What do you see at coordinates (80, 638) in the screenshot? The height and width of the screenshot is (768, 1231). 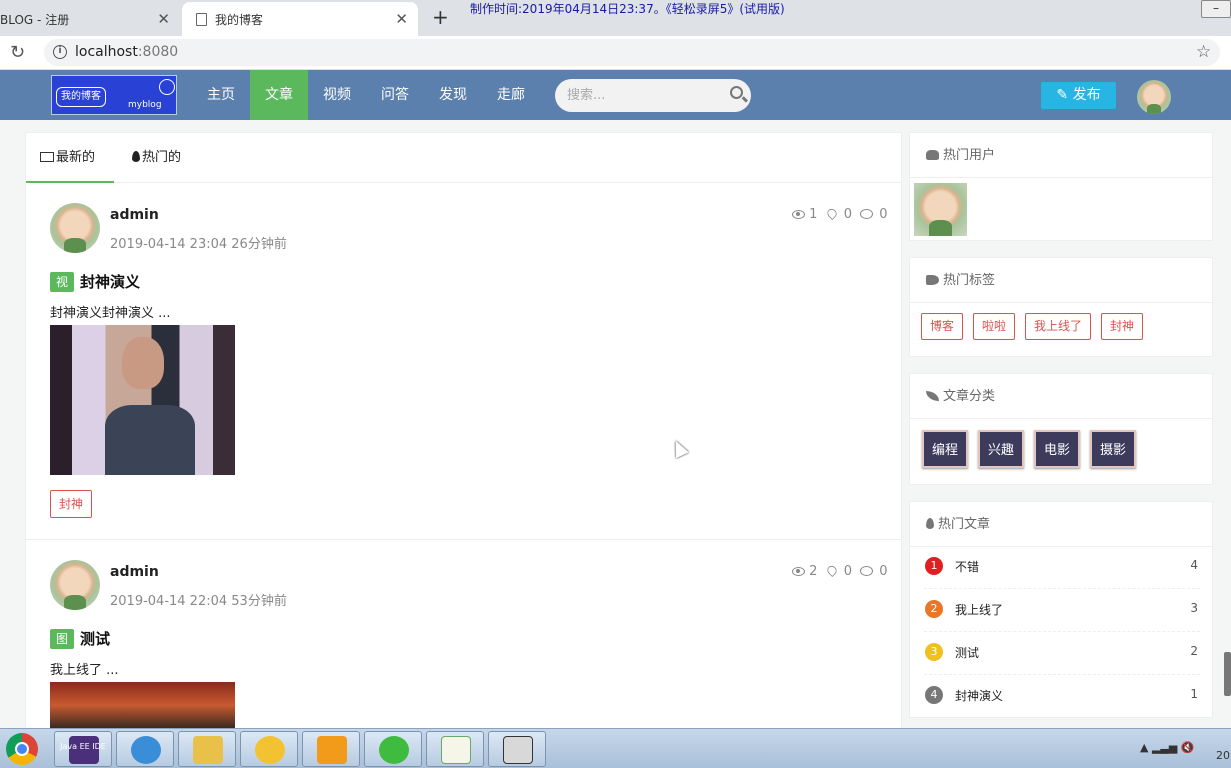 I see `post-title: 图测试` at bounding box center [80, 638].